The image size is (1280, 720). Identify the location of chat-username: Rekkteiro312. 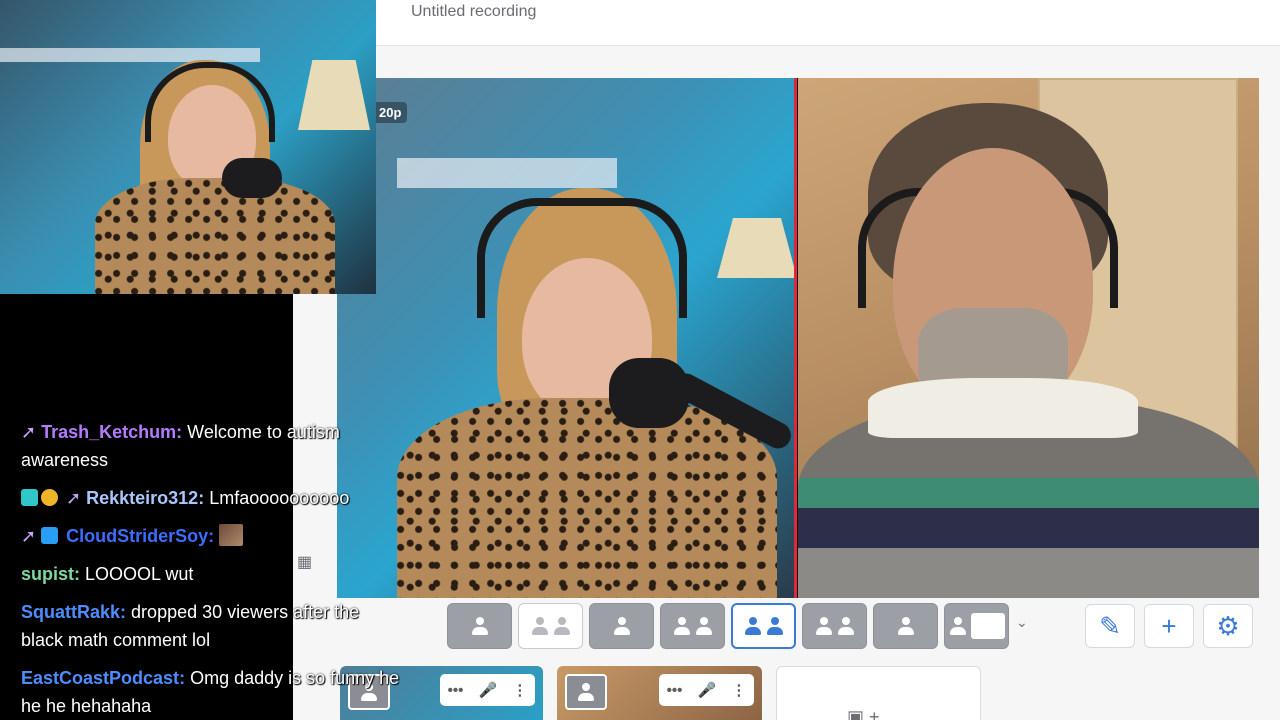
(142, 498).